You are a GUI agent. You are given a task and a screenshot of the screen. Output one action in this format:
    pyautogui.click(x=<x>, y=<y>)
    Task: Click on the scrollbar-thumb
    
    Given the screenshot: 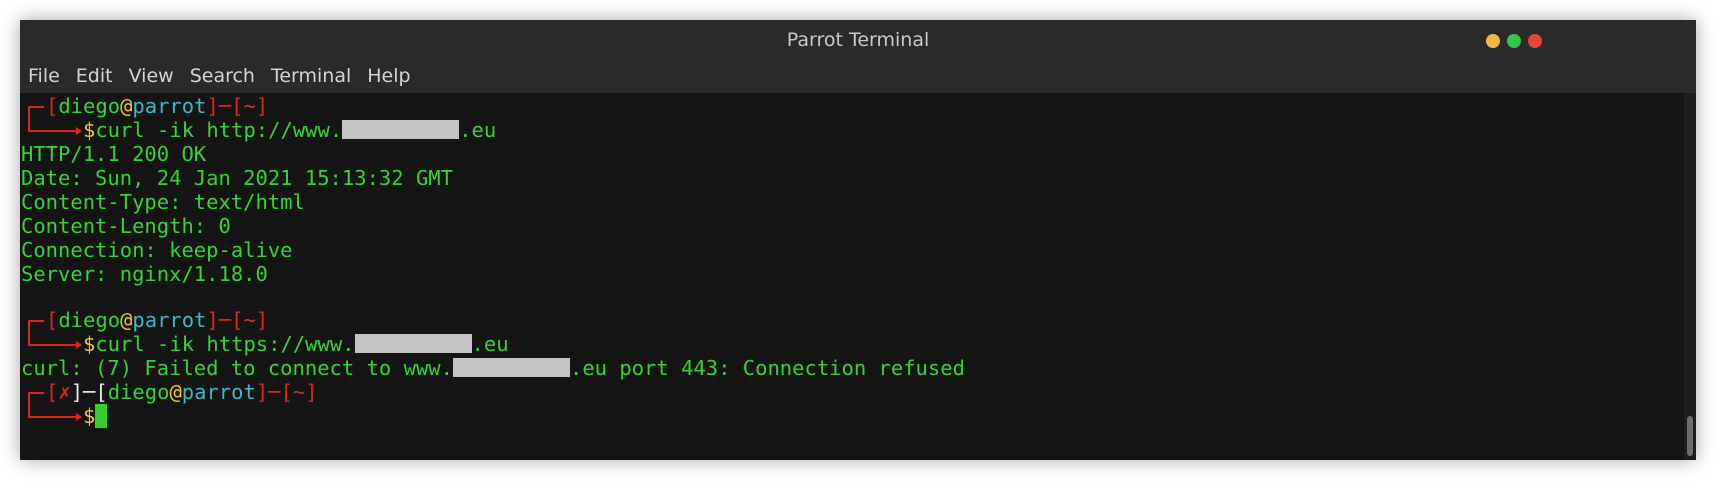 What is the action you would take?
    pyautogui.click(x=1690, y=436)
    